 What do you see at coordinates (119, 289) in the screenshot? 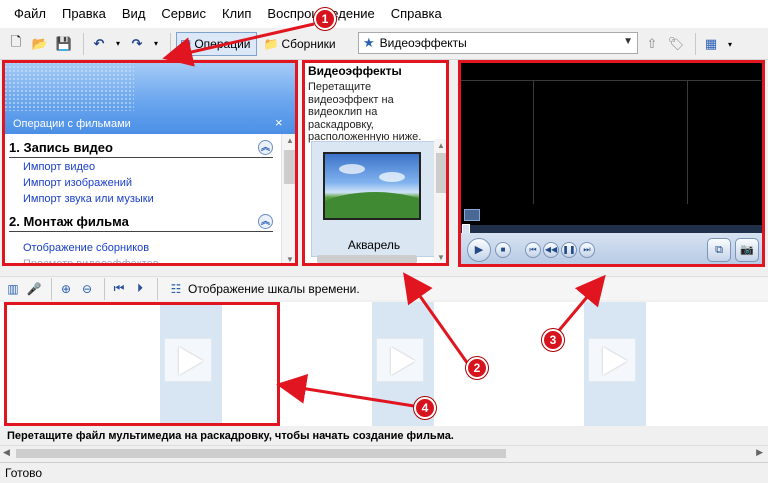
I see `rewind-storyboard-icon: ⏮` at bounding box center [119, 289].